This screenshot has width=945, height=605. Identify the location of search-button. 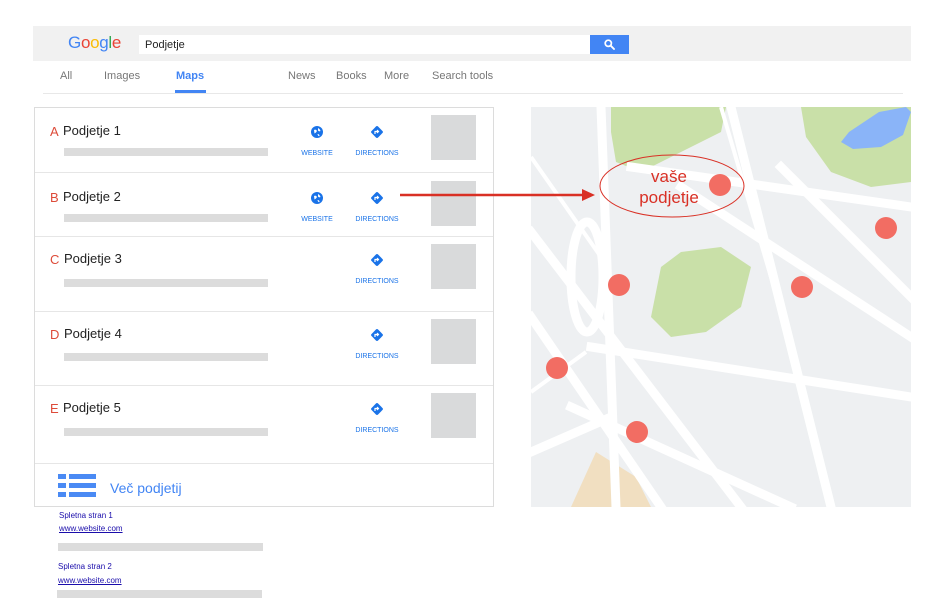
(609, 44).